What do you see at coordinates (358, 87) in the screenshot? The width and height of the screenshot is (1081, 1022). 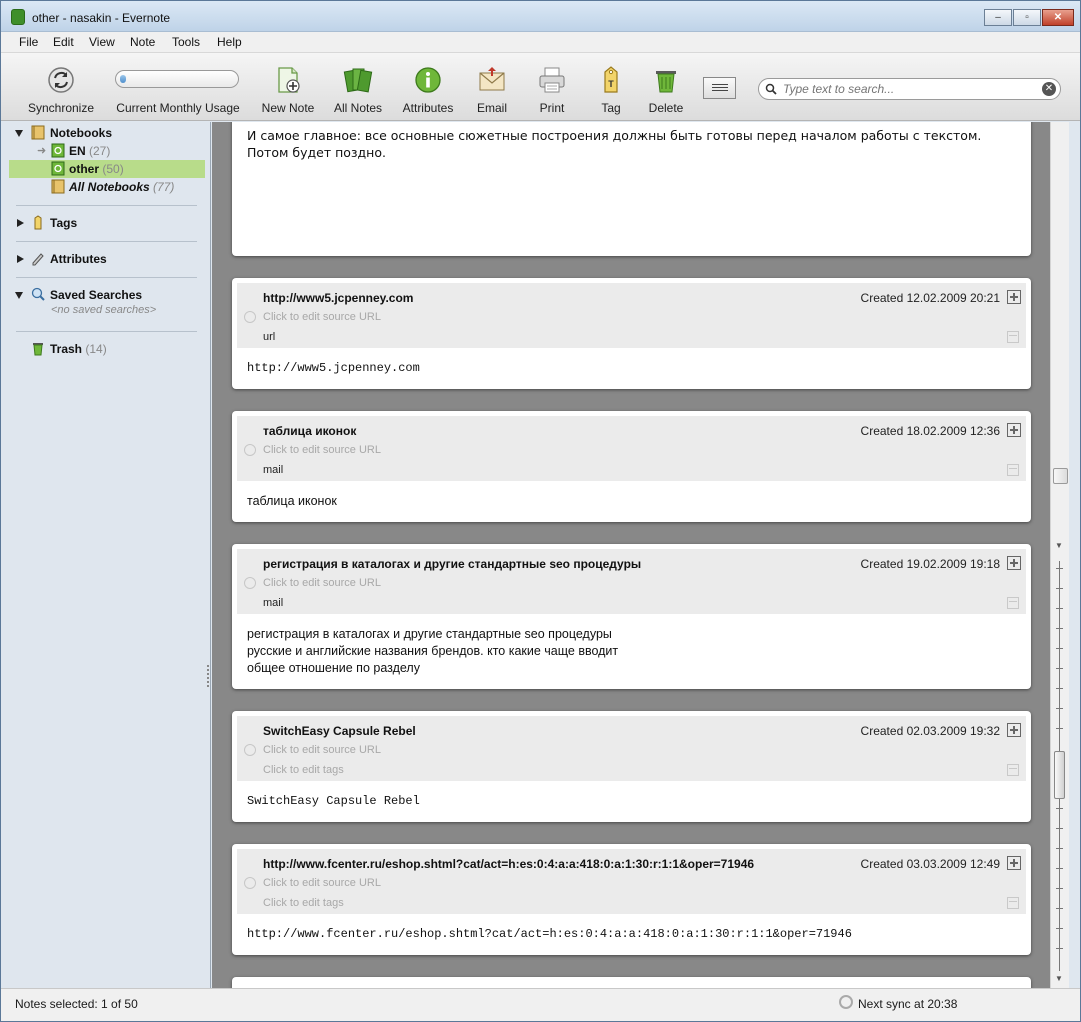 I see `all-notes-button: All Notes` at bounding box center [358, 87].